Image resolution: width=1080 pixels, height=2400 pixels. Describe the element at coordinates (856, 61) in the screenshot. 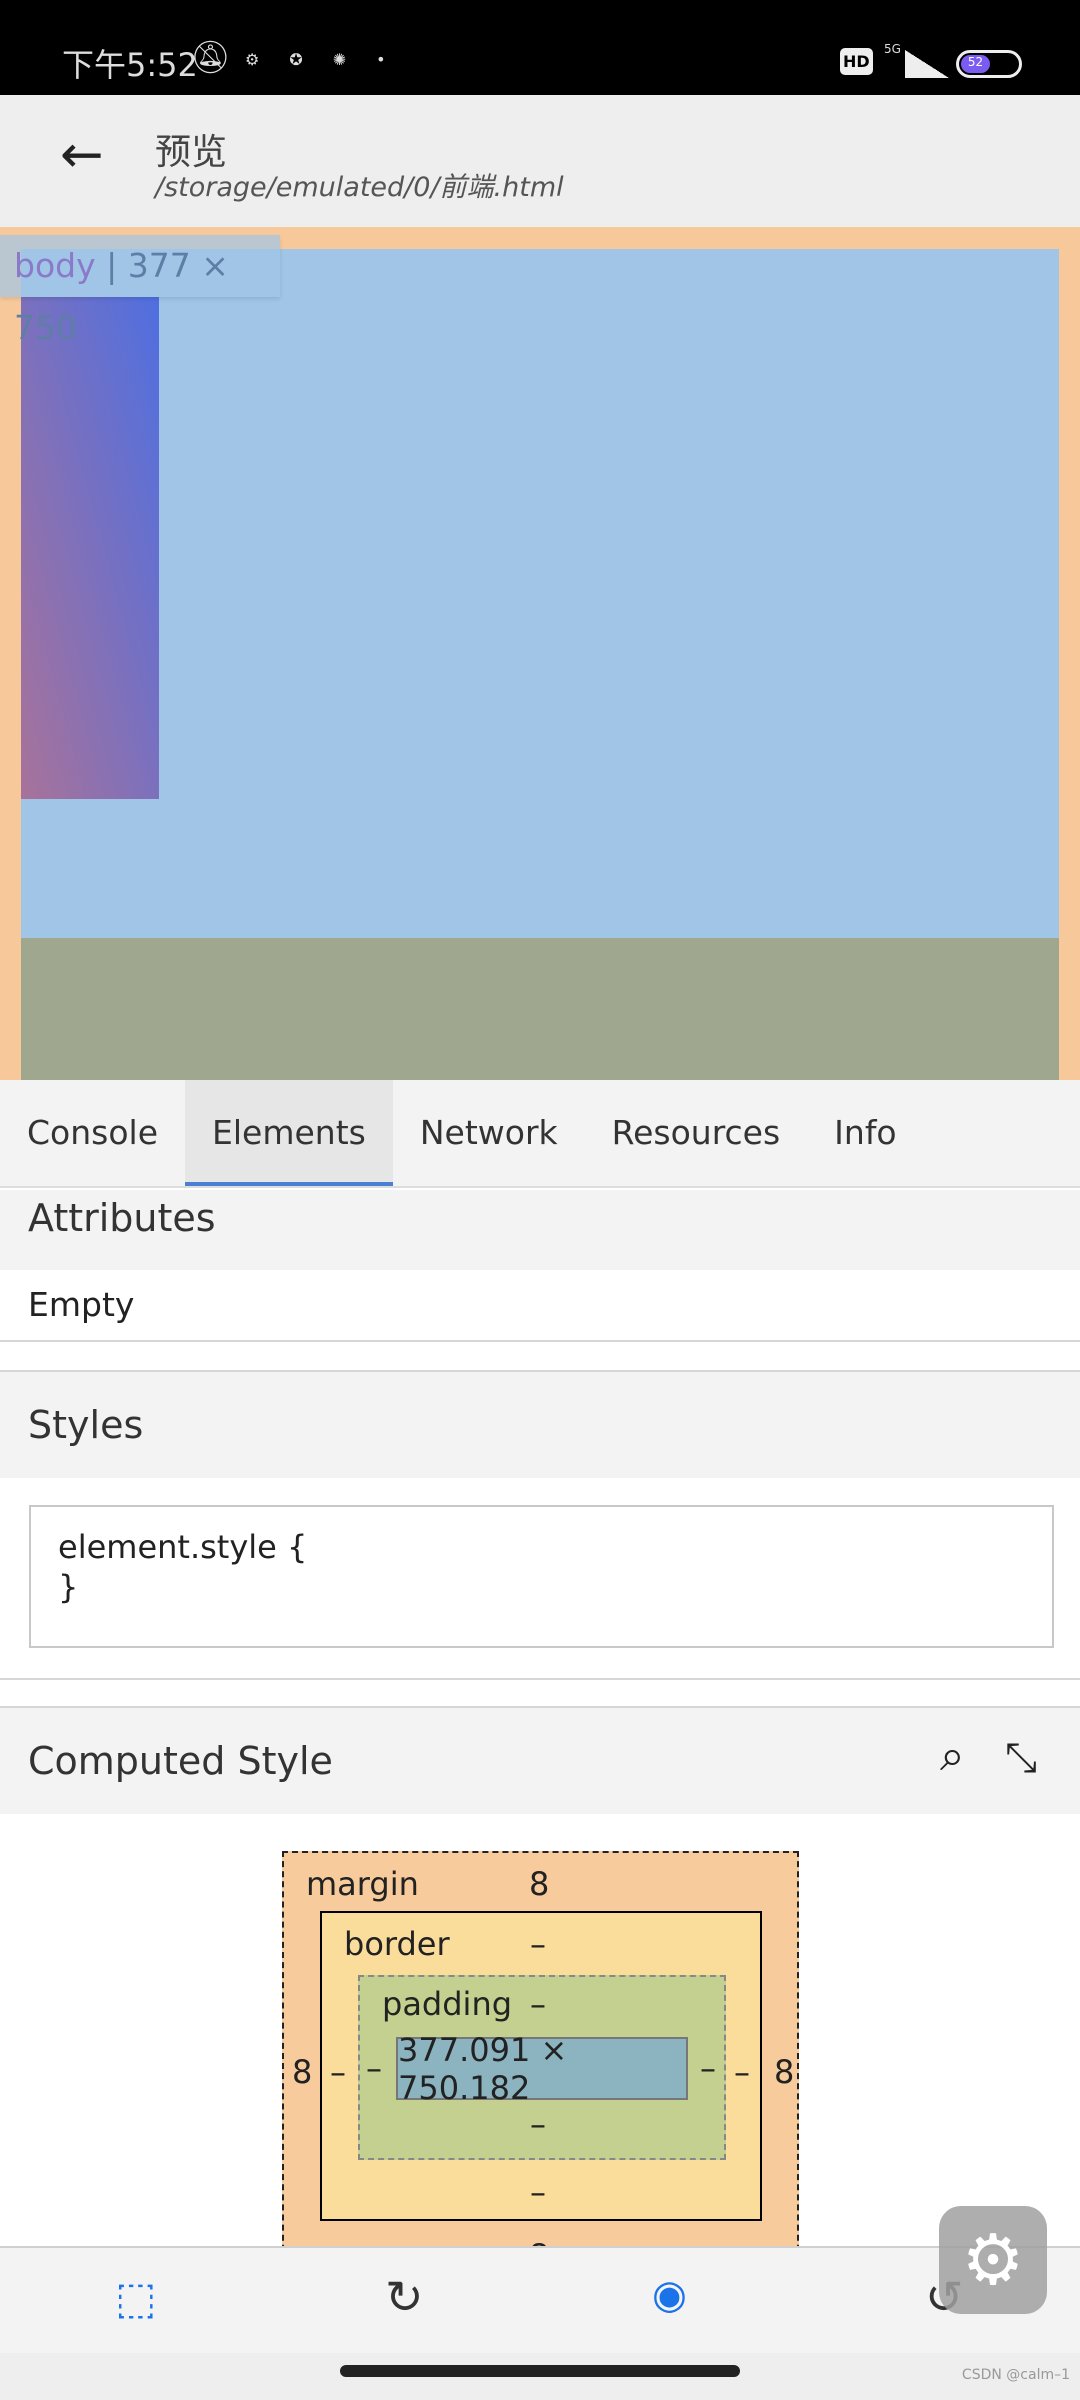

I see `hd-icon: HD` at that location.